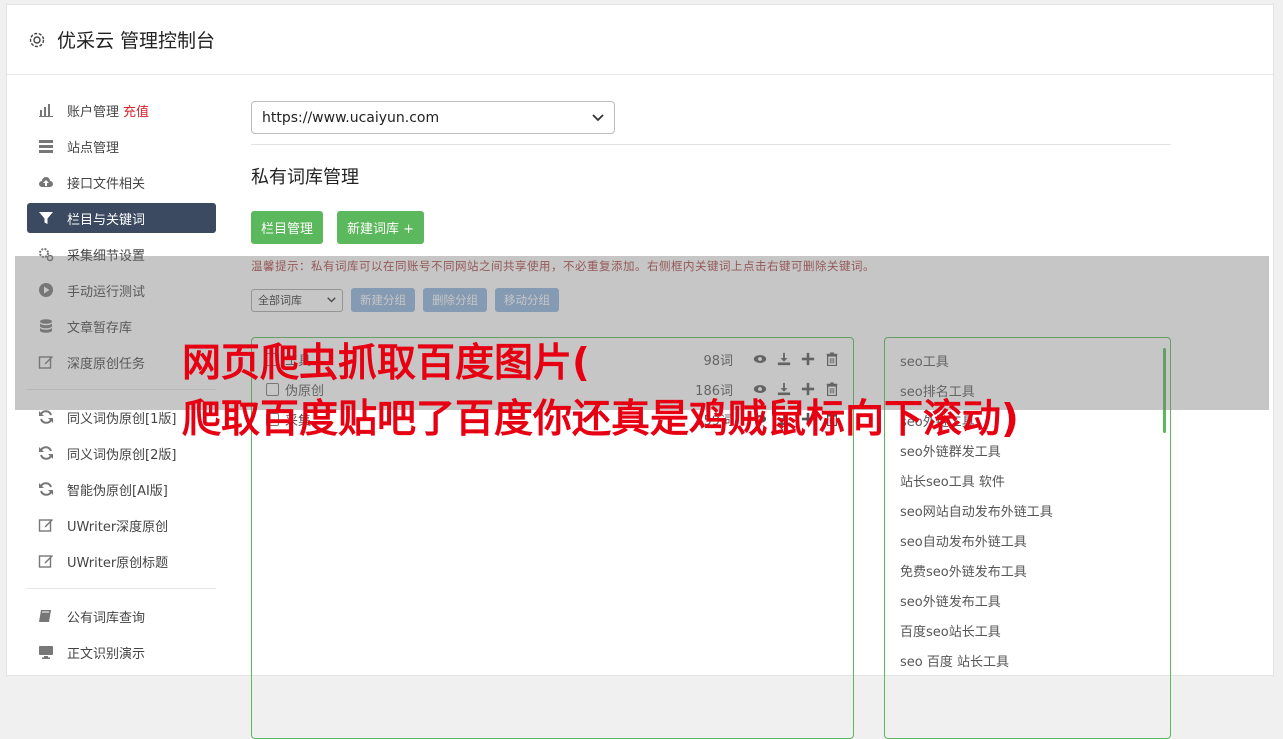 This screenshot has width=1283, height=739. What do you see at coordinates (305, 177) in the screenshot?
I see `section-title: 私有词库管理` at bounding box center [305, 177].